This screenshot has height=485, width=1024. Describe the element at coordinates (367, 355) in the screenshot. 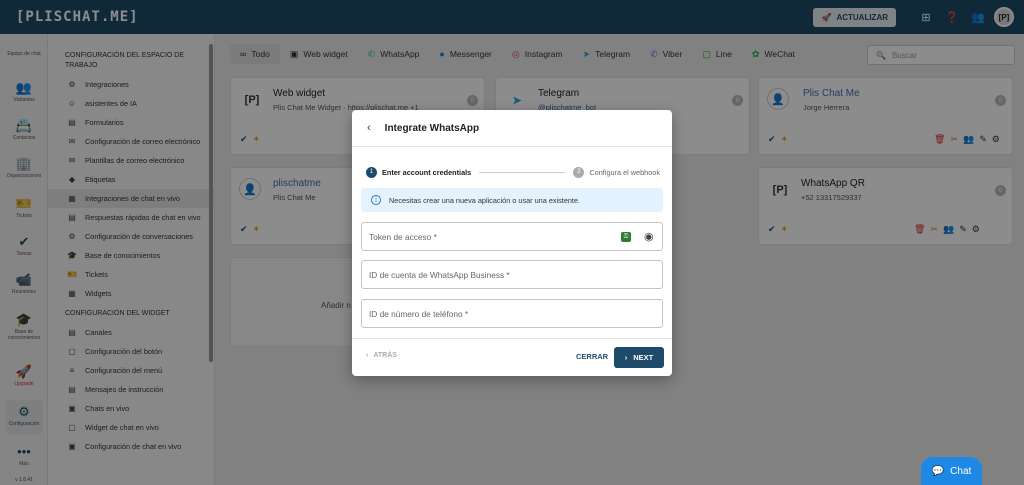

I see `chevron-left-icon: ‹` at that location.